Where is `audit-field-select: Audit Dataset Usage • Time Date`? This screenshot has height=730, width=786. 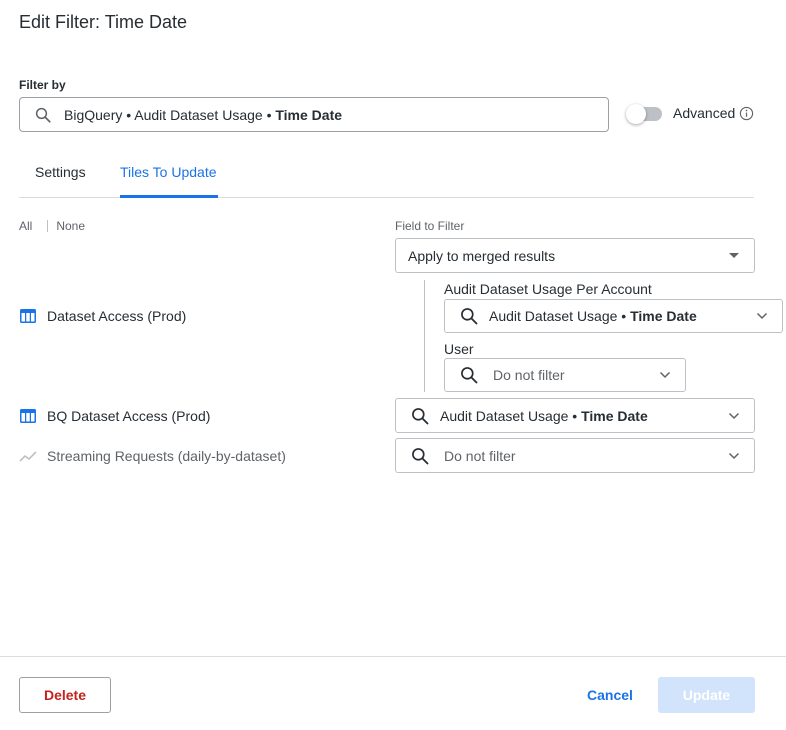 audit-field-select: Audit Dataset Usage • Time Date is located at coordinates (613, 316).